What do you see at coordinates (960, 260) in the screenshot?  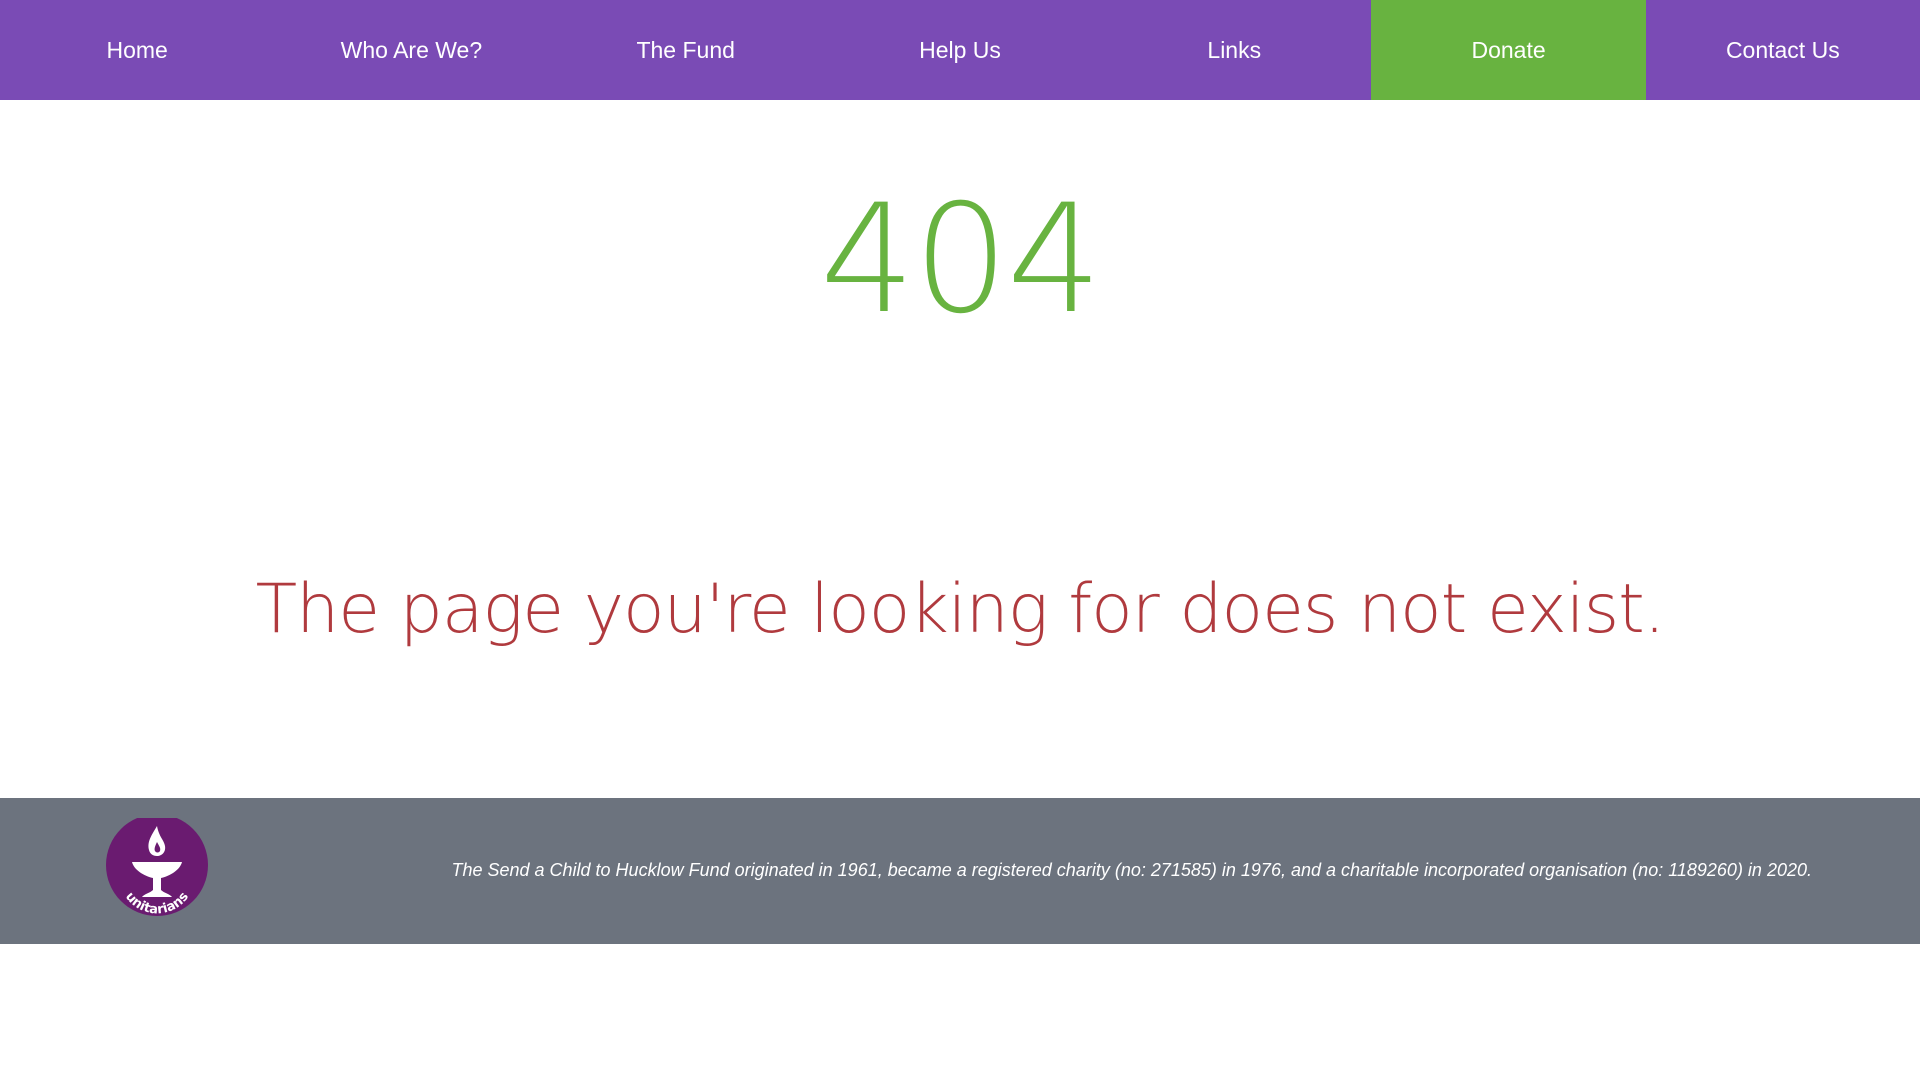 I see `error-code: 404` at bounding box center [960, 260].